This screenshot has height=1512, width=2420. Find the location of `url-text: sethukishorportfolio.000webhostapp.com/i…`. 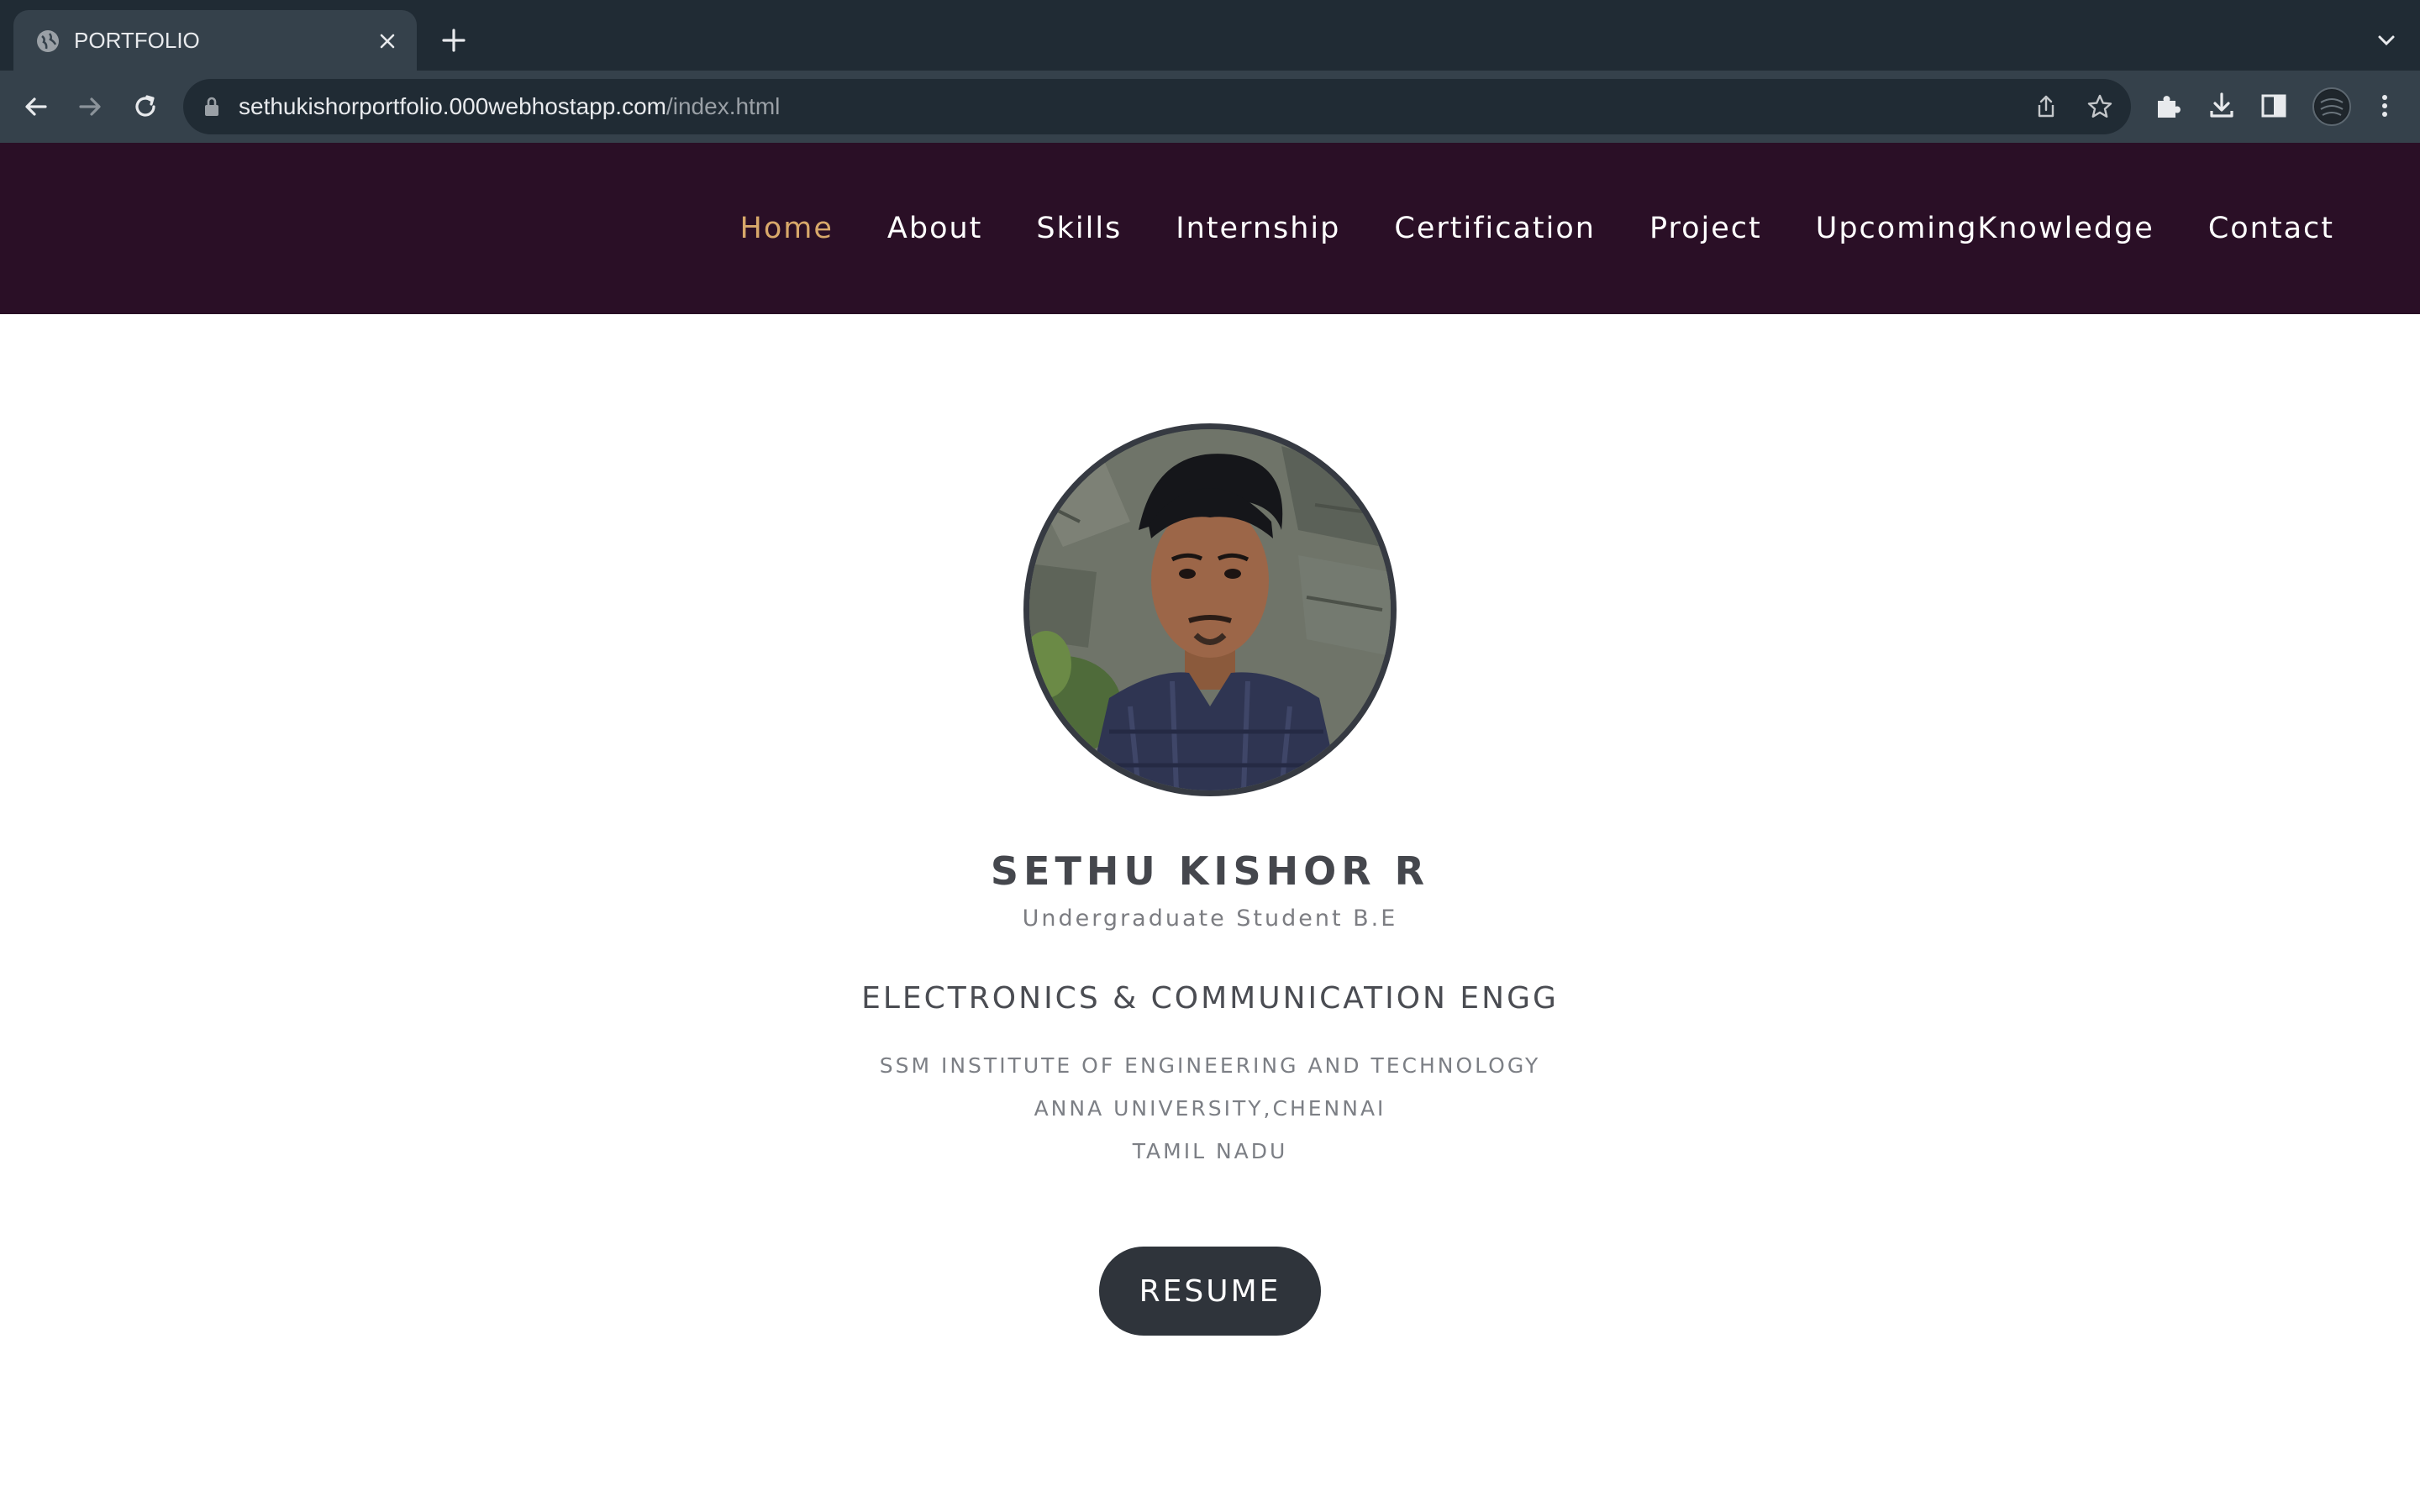

url-text: sethukishorportfolio.000webhostapp.com/i… is located at coordinates (510, 106).